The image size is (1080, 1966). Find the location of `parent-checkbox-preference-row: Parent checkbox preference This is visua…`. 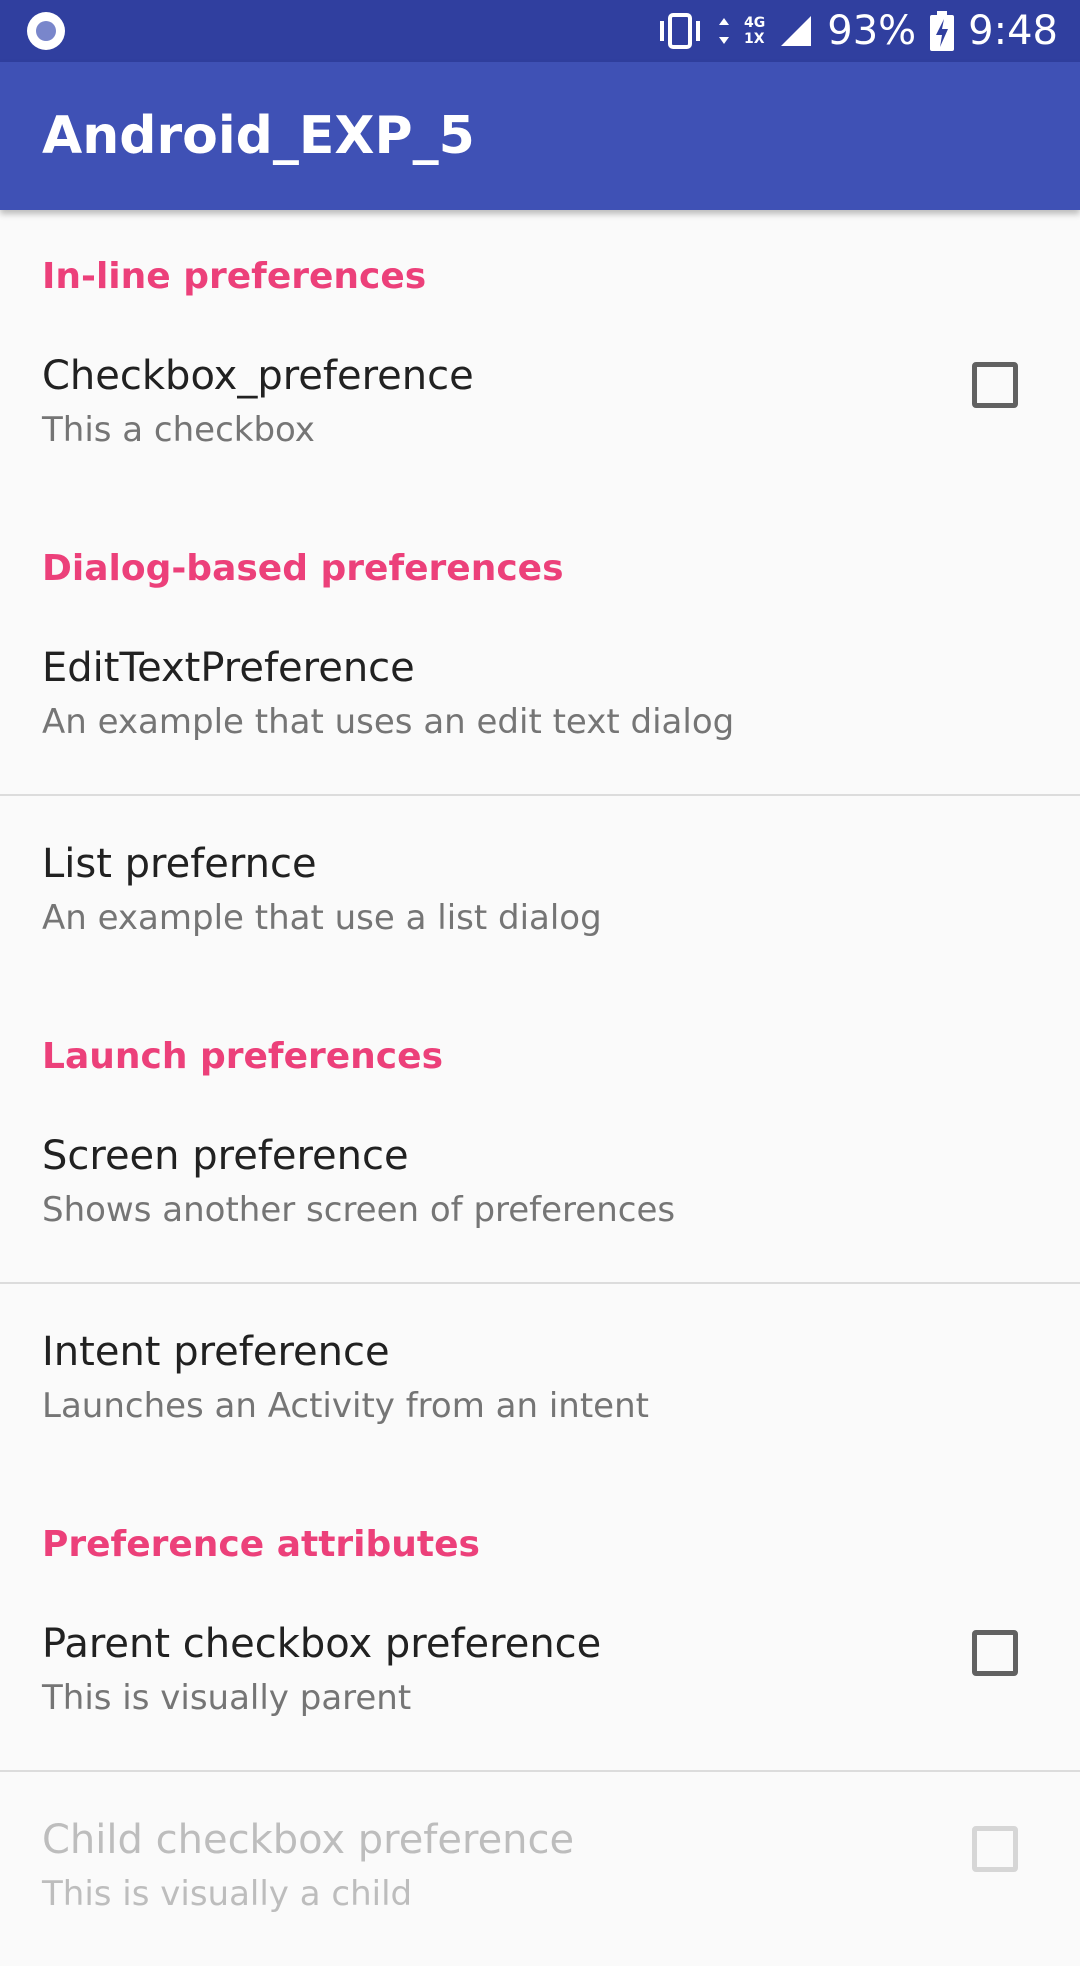

parent-checkbox-preference-row: Parent checkbox preference This is visua… is located at coordinates (540, 1673).